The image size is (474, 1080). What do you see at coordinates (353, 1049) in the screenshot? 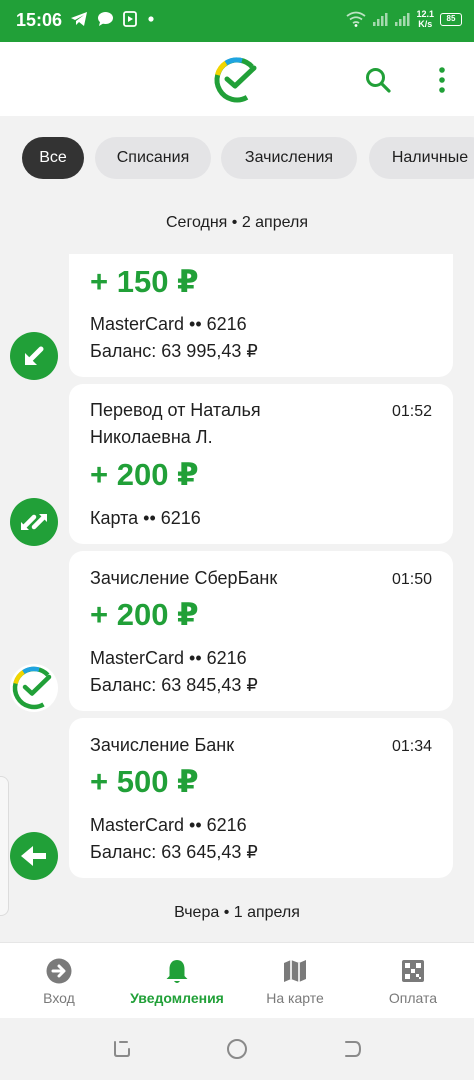
I see `back-button` at bounding box center [353, 1049].